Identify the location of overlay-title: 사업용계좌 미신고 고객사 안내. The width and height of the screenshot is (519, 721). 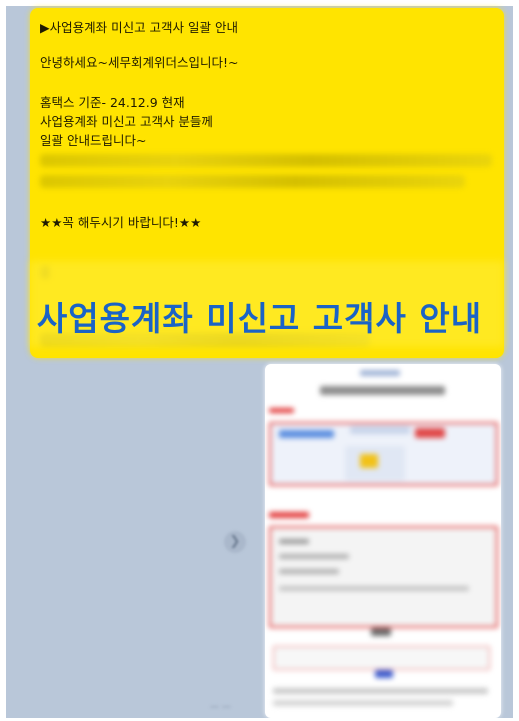
(259, 318).